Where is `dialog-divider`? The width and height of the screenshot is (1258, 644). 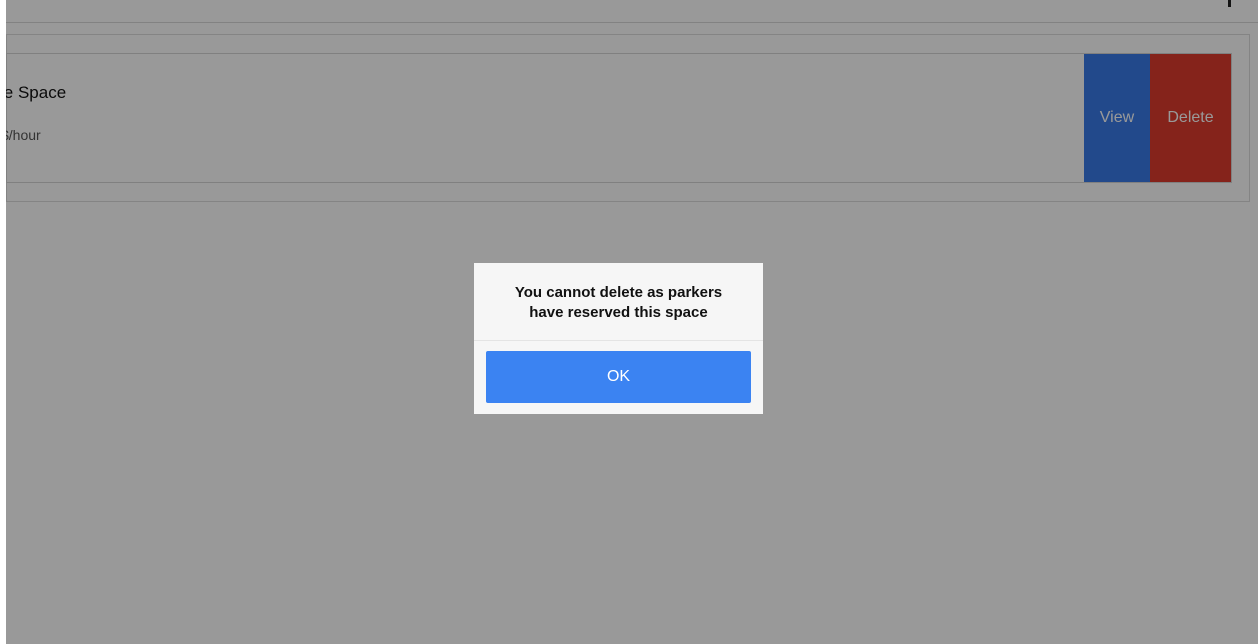 dialog-divider is located at coordinates (618, 340).